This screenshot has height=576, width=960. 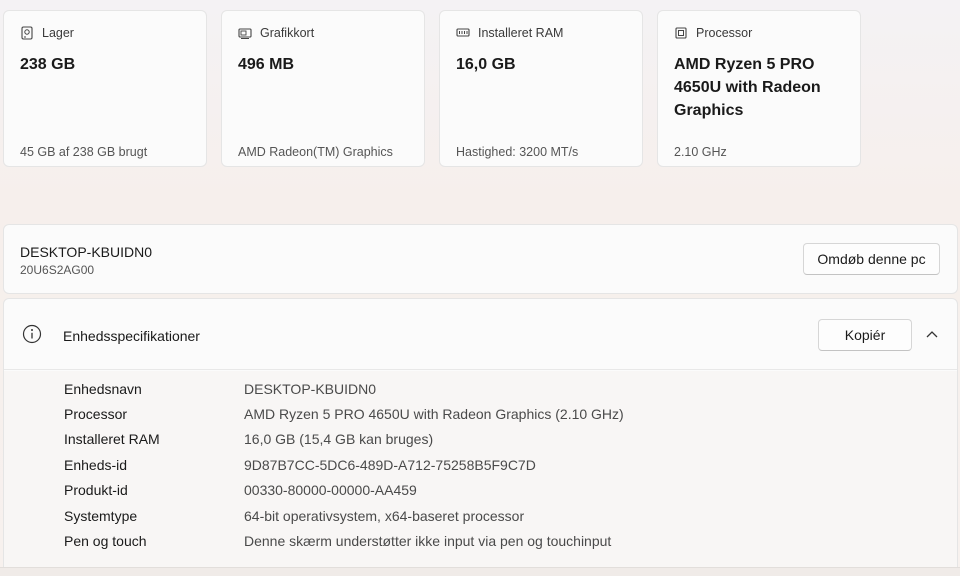 What do you see at coordinates (681, 33) in the screenshot?
I see `processor-icon` at bounding box center [681, 33].